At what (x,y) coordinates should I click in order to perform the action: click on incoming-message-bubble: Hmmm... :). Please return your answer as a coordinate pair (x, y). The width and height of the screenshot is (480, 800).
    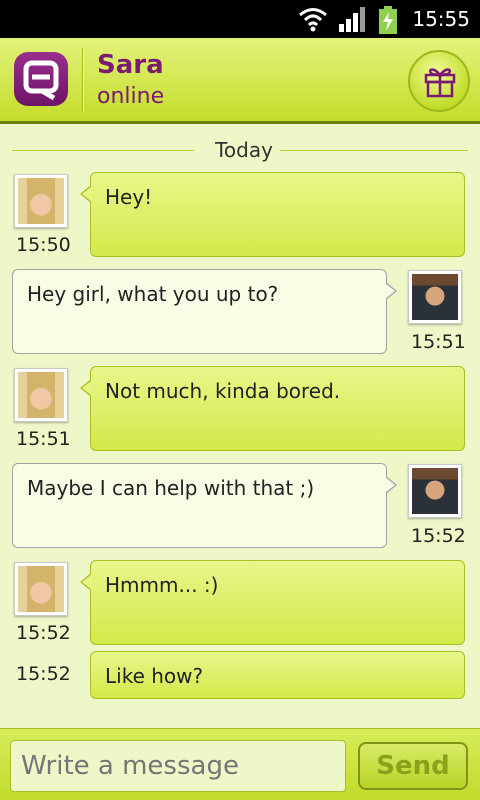
    Looking at the image, I should click on (272, 602).